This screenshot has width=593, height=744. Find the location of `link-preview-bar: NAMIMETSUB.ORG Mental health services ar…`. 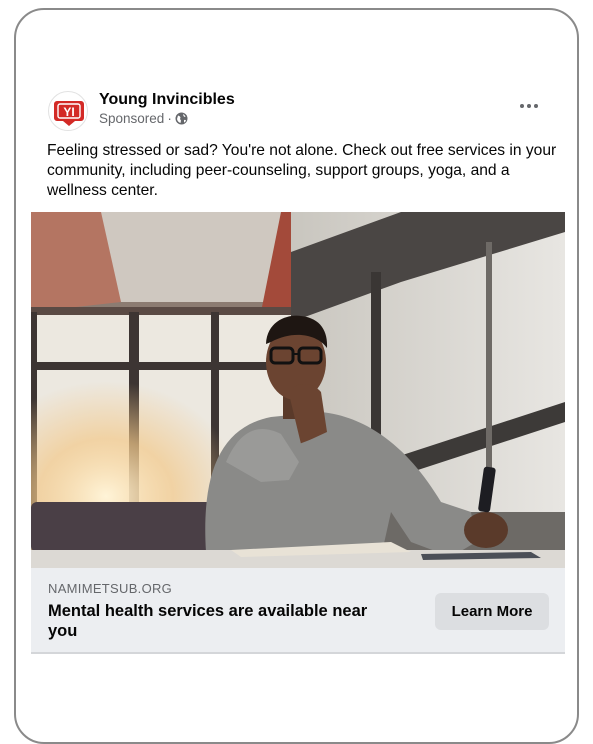

link-preview-bar: NAMIMETSUB.ORG Mental health services ar… is located at coordinates (298, 611).